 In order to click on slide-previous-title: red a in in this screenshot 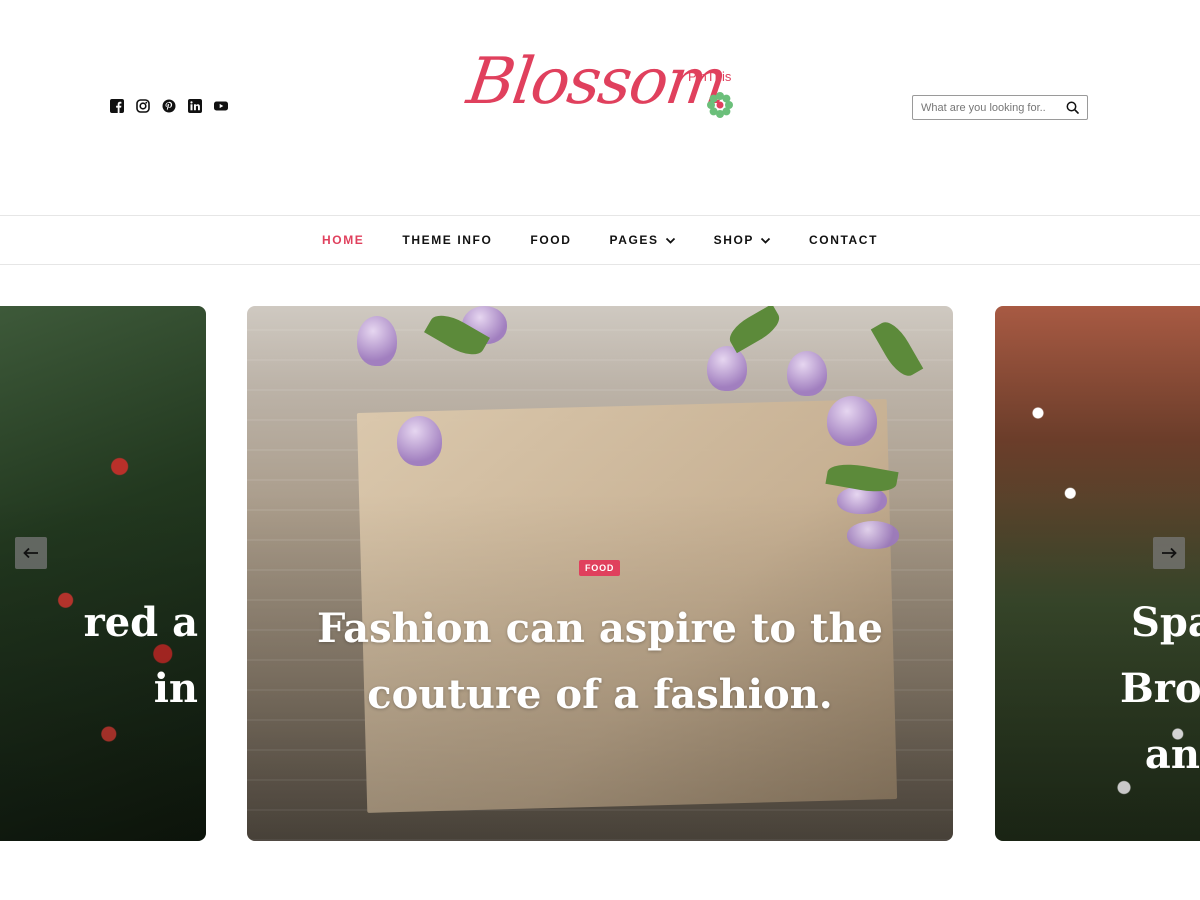, I will do `click(141, 656)`.